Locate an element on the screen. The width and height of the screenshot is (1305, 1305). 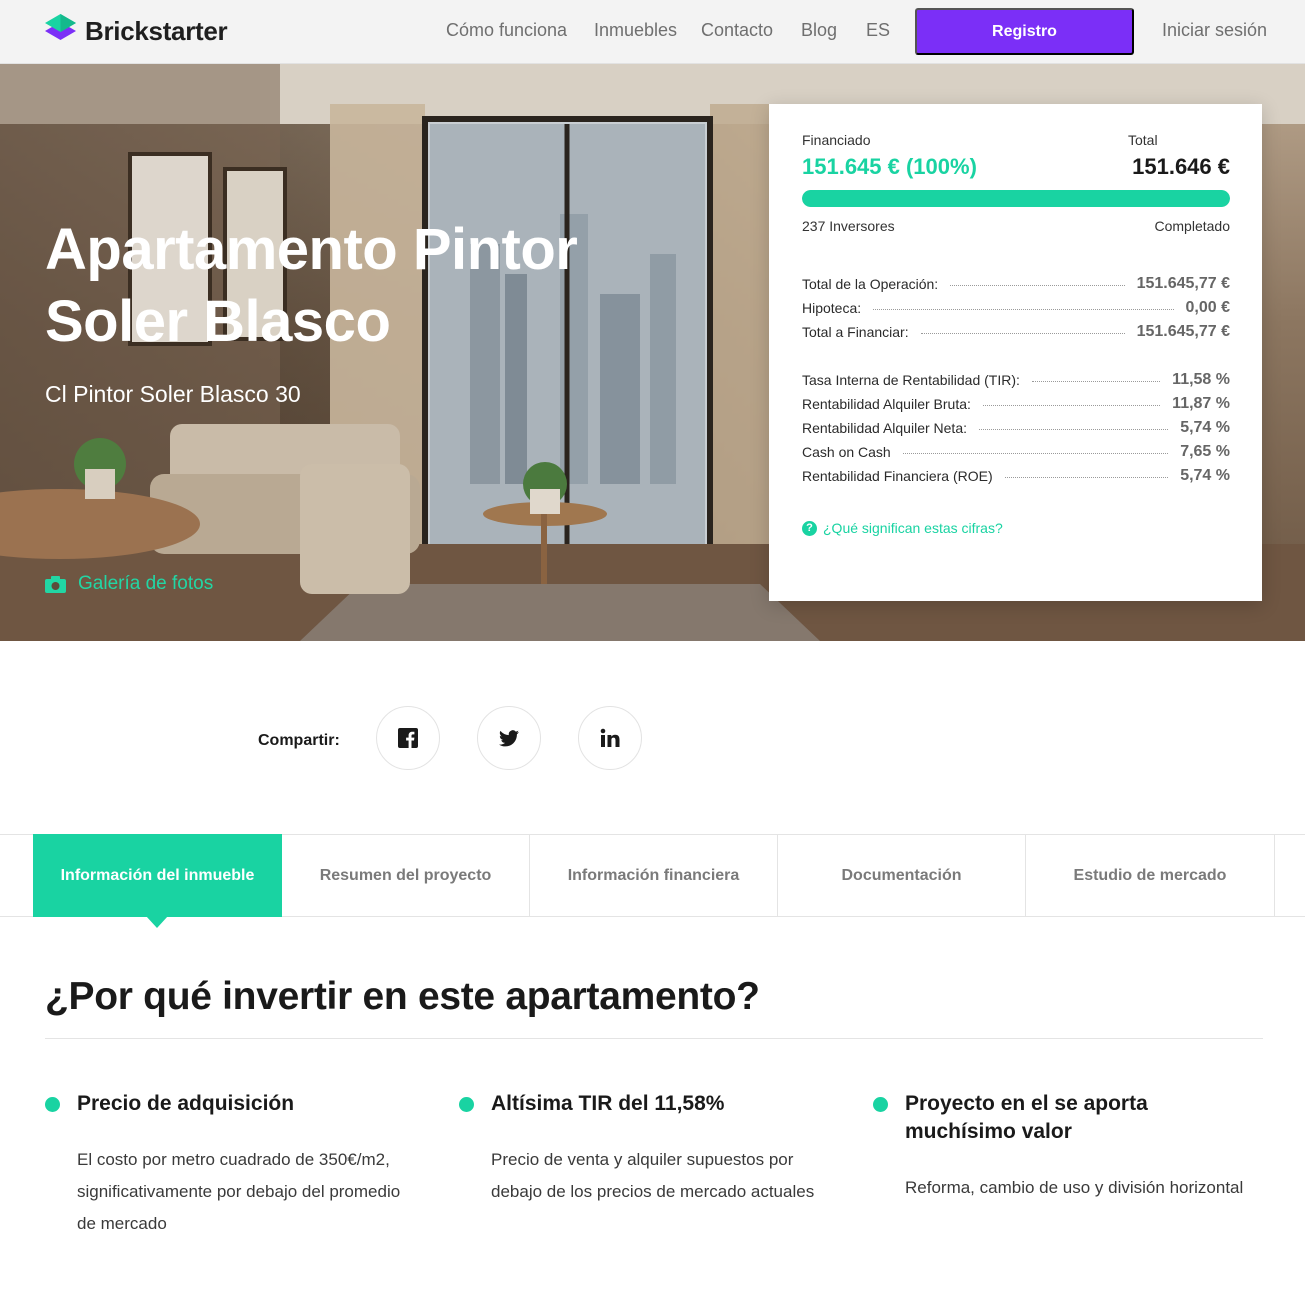
camera-icon is located at coordinates (55, 584).